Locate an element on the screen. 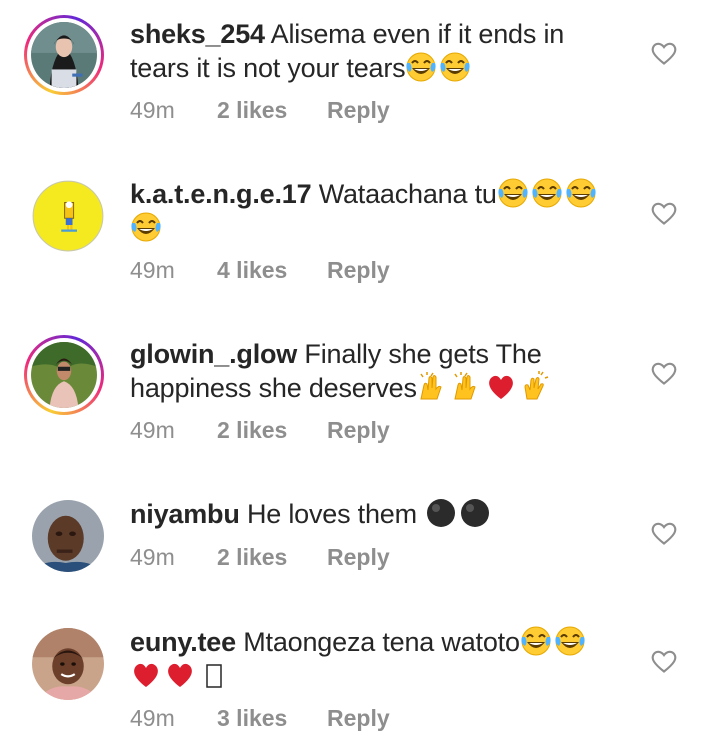 The width and height of the screenshot is (720, 740). comment-username: glowin_.glow is located at coordinates (213, 354).